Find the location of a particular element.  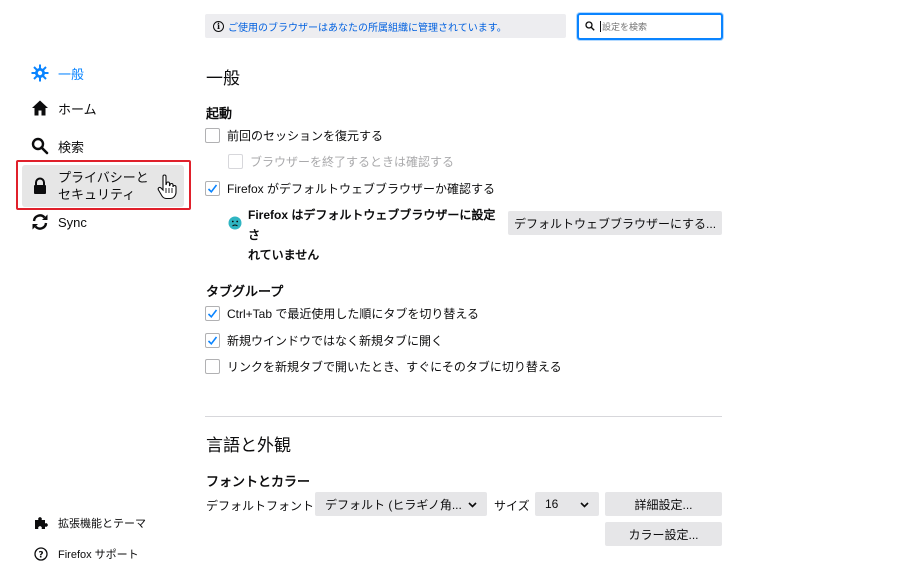

warn-on-quit-label: ブラウザーを終了するときは確認する is located at coordinates (352, 162).